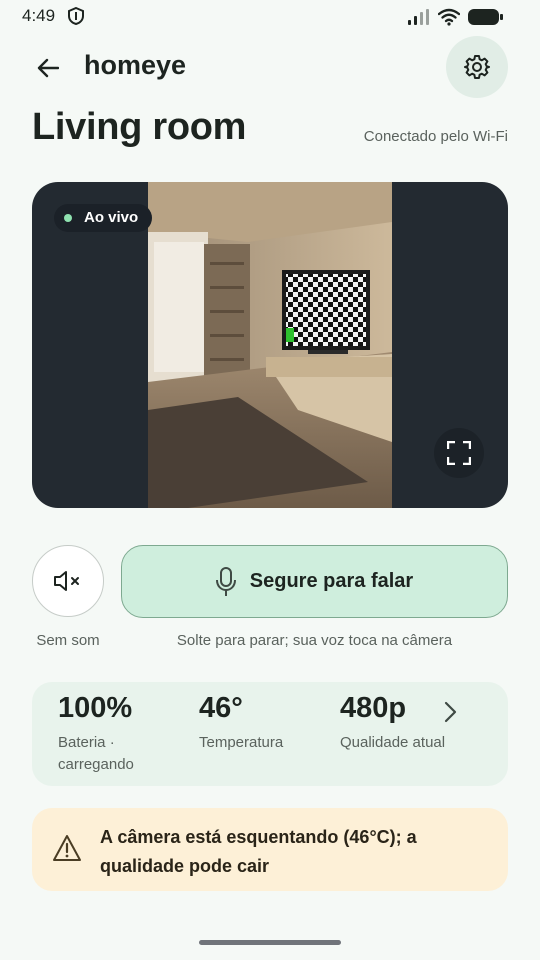  What do you see at coordinates (76, 18) in the screenshot?
I see `shield-icon` at bounding box center [76, 18].